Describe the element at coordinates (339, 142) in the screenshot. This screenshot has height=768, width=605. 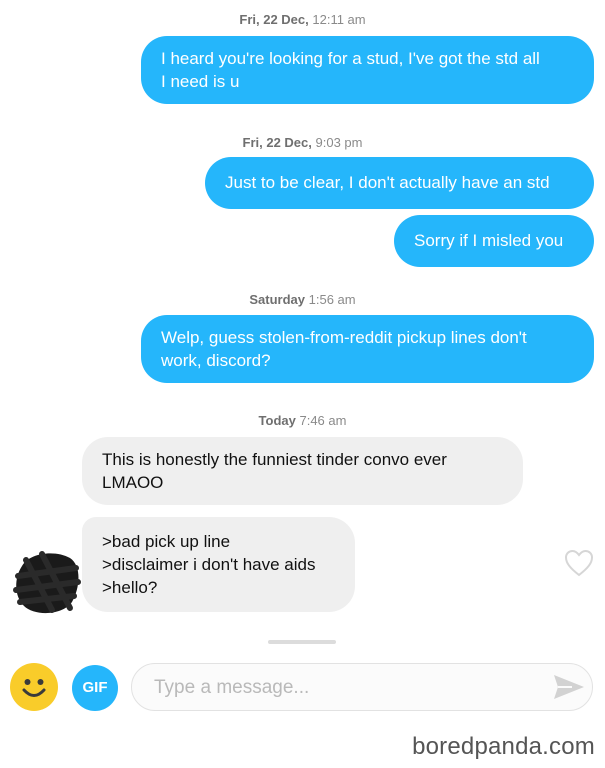
I see `timestamp-time: 9:03 pm` at that location.